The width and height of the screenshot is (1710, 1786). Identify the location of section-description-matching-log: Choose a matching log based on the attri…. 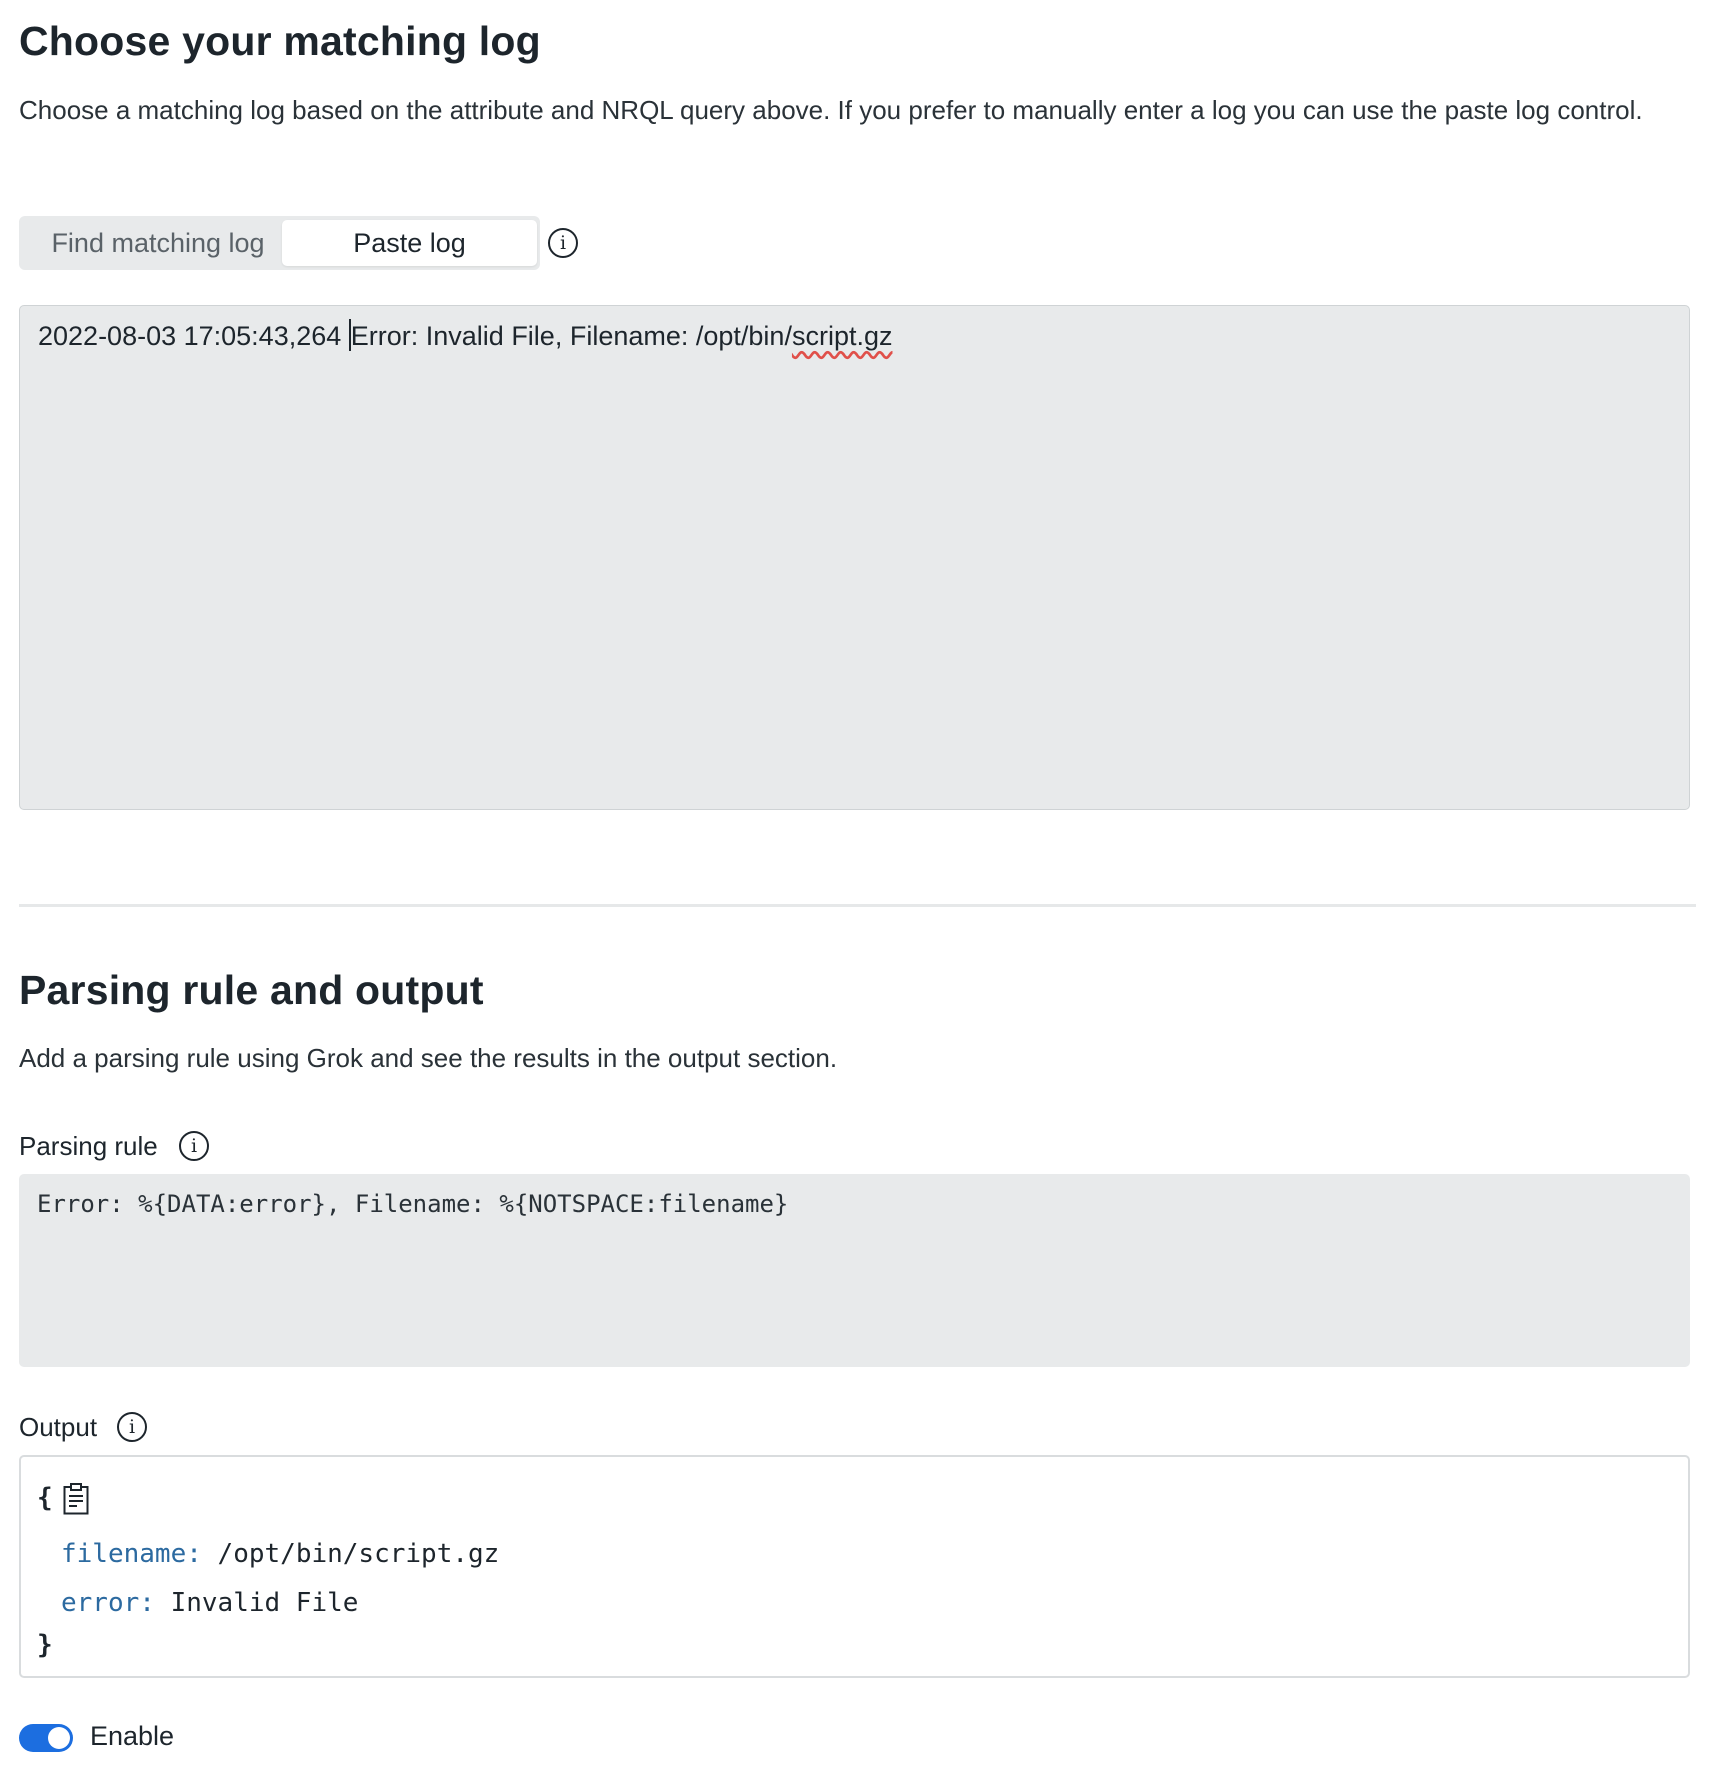
(831, 110).